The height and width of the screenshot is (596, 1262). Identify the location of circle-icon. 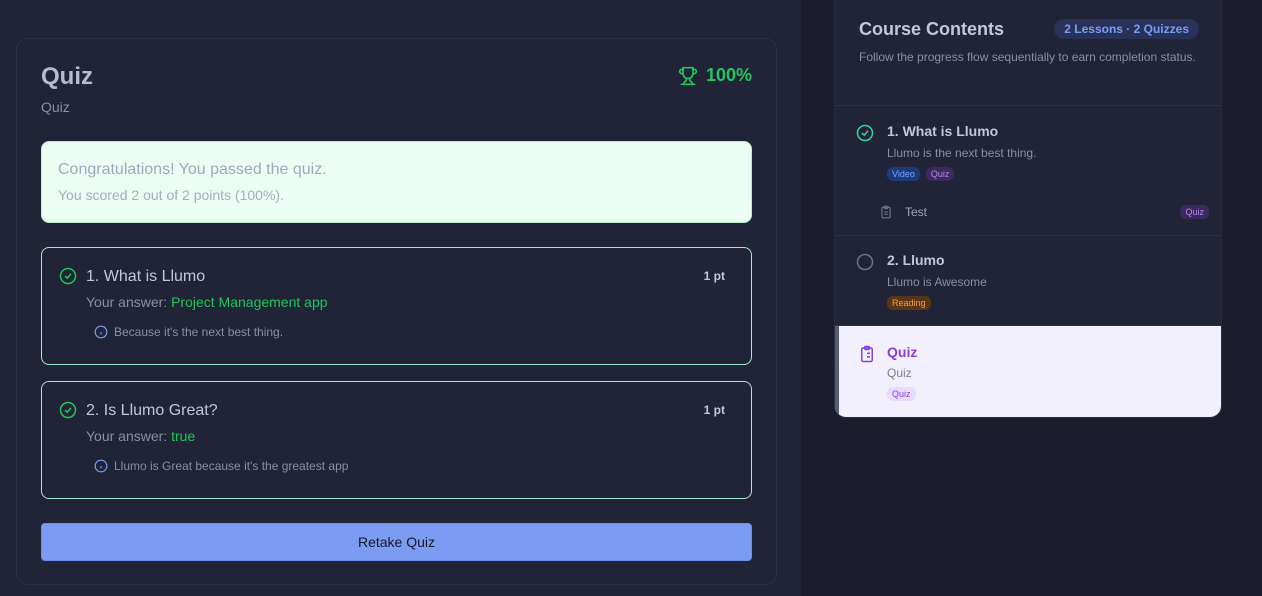
(865, 262).